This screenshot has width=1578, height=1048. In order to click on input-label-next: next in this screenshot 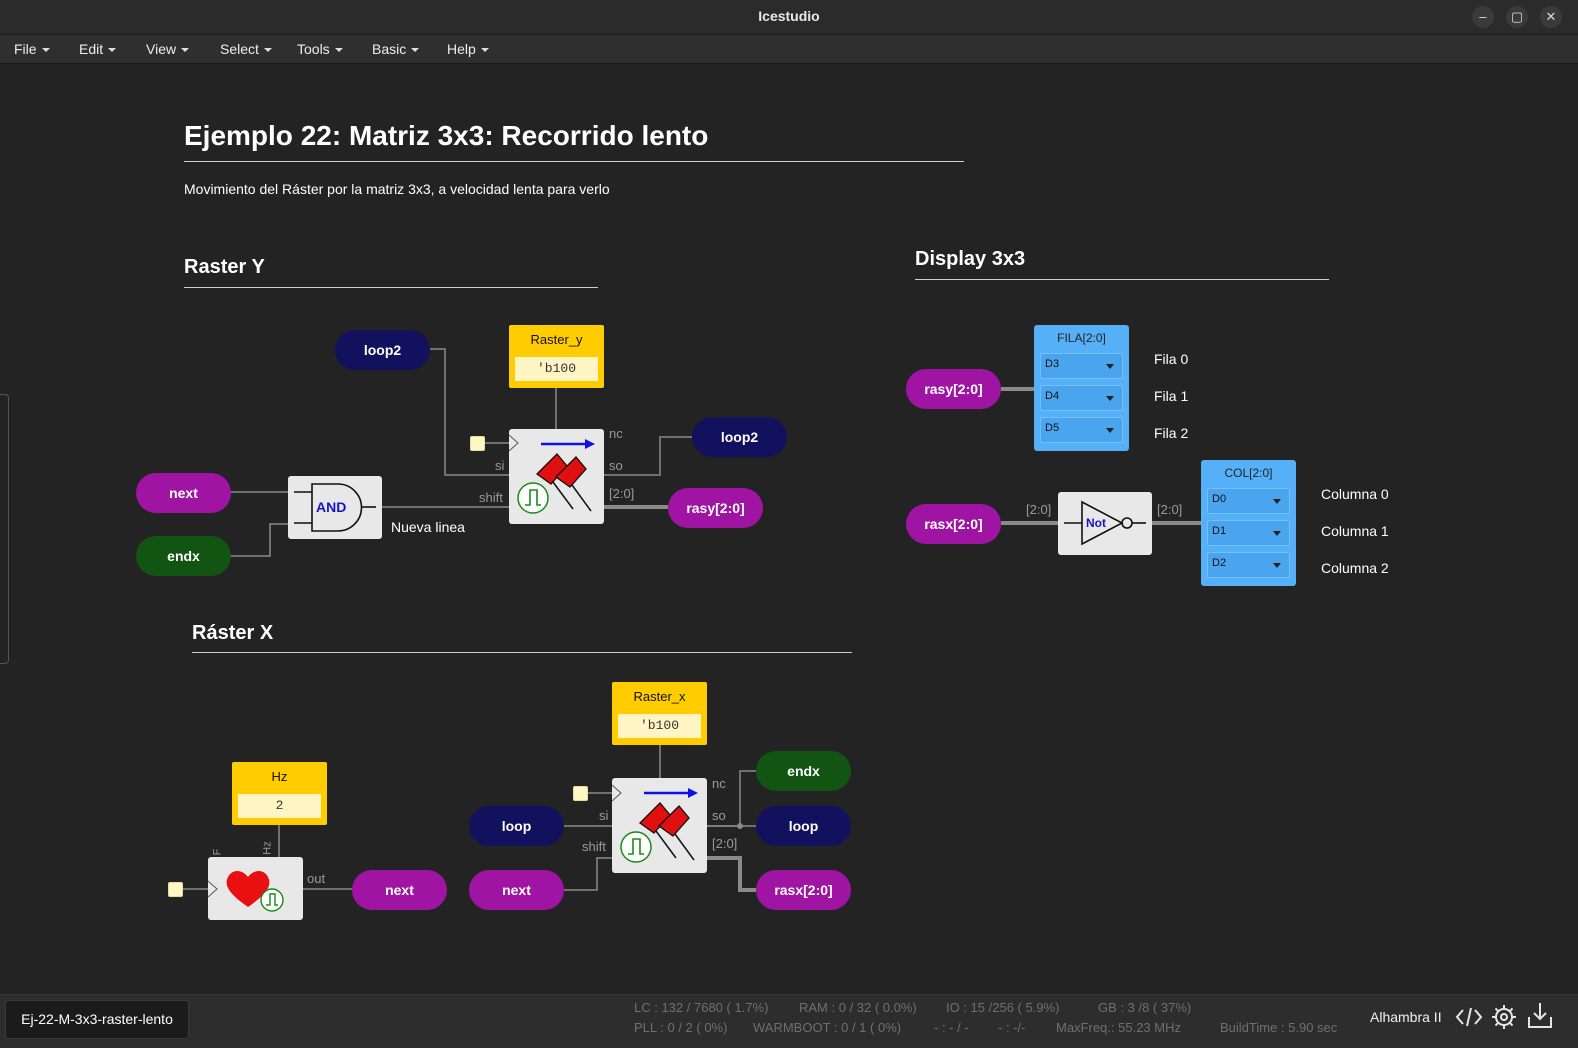, I will do `click(183, 493)`.